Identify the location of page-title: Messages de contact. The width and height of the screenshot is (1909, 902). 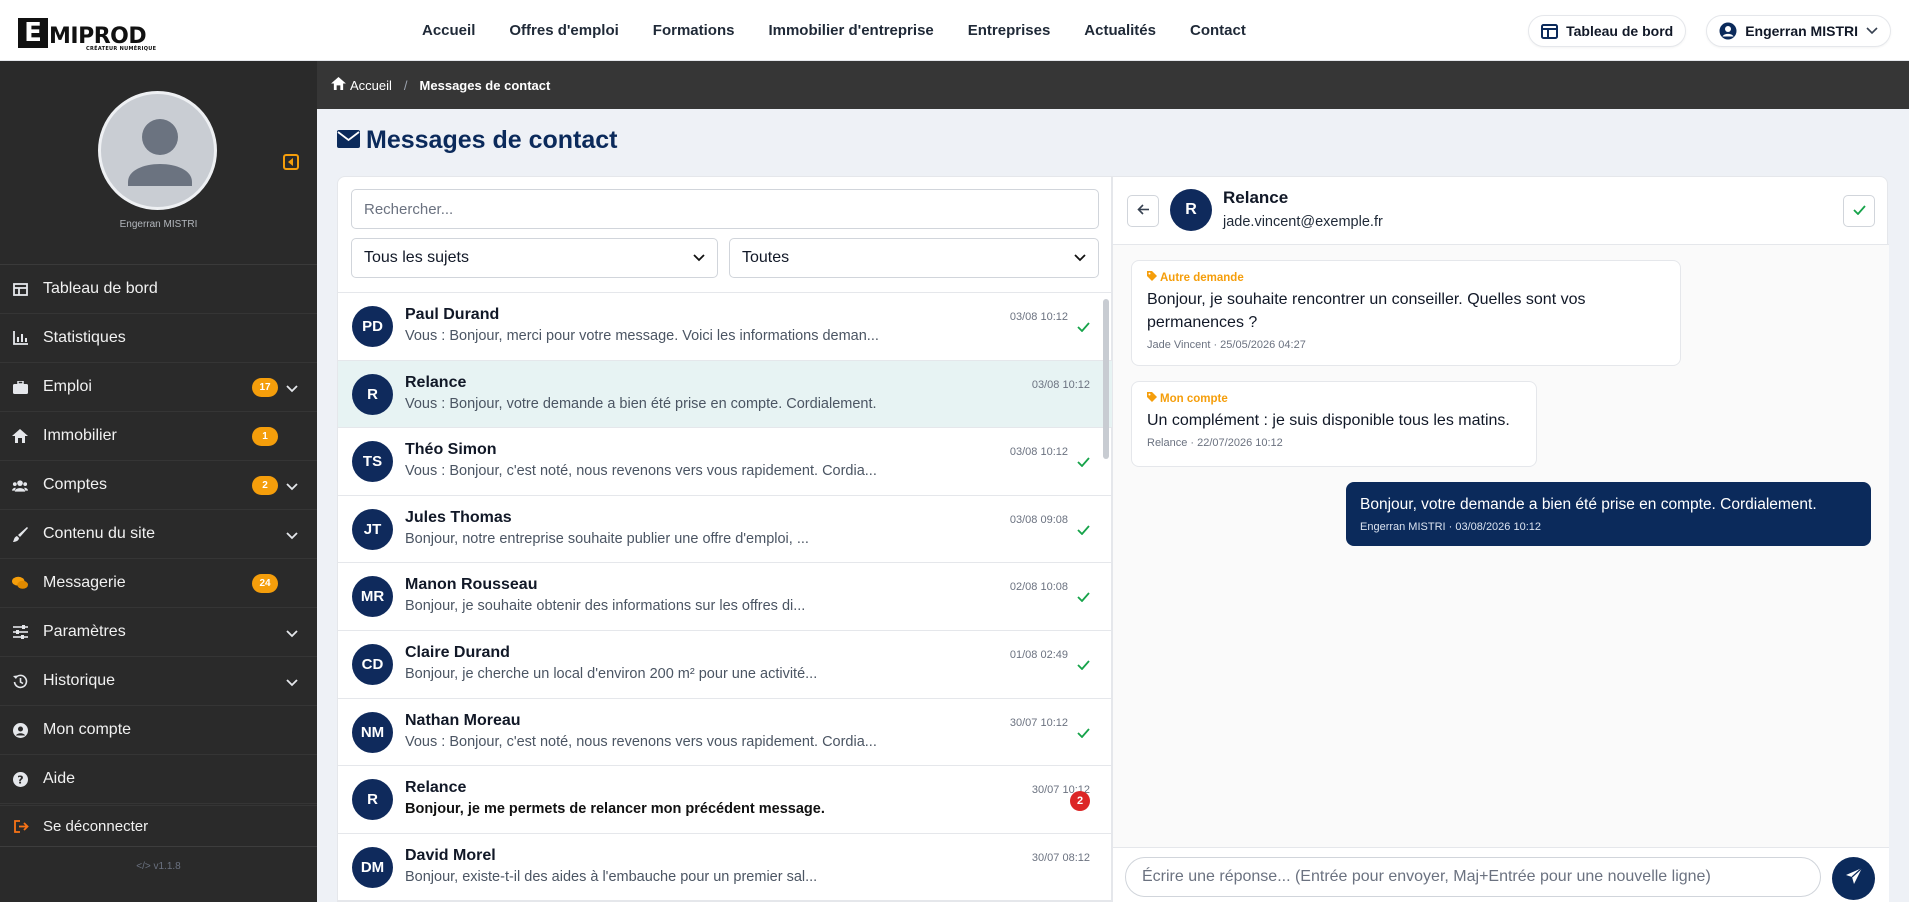
(477, 140).